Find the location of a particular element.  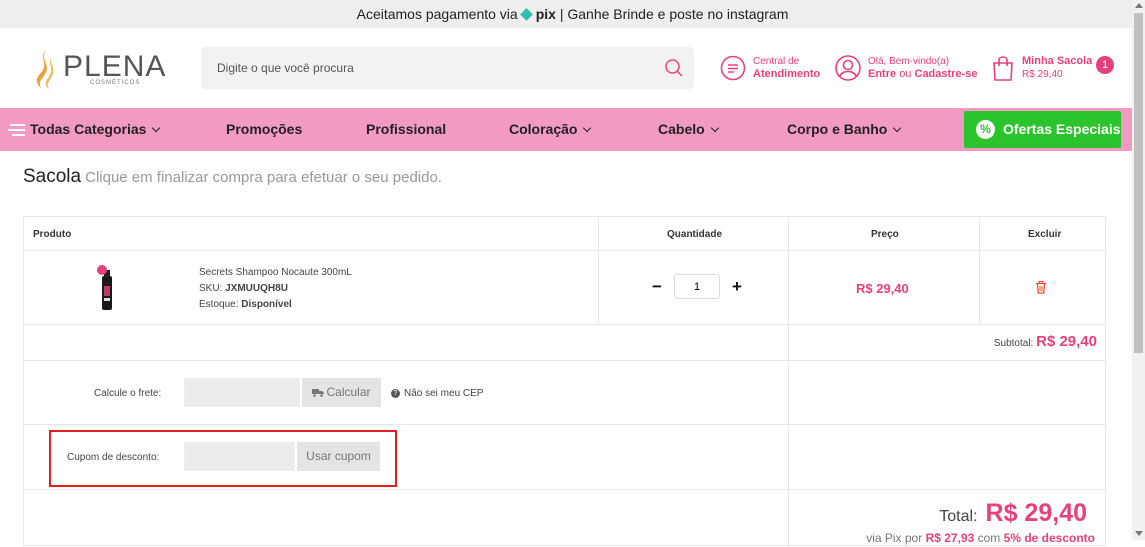

trash-icon is located at coordinates (1041, 287).